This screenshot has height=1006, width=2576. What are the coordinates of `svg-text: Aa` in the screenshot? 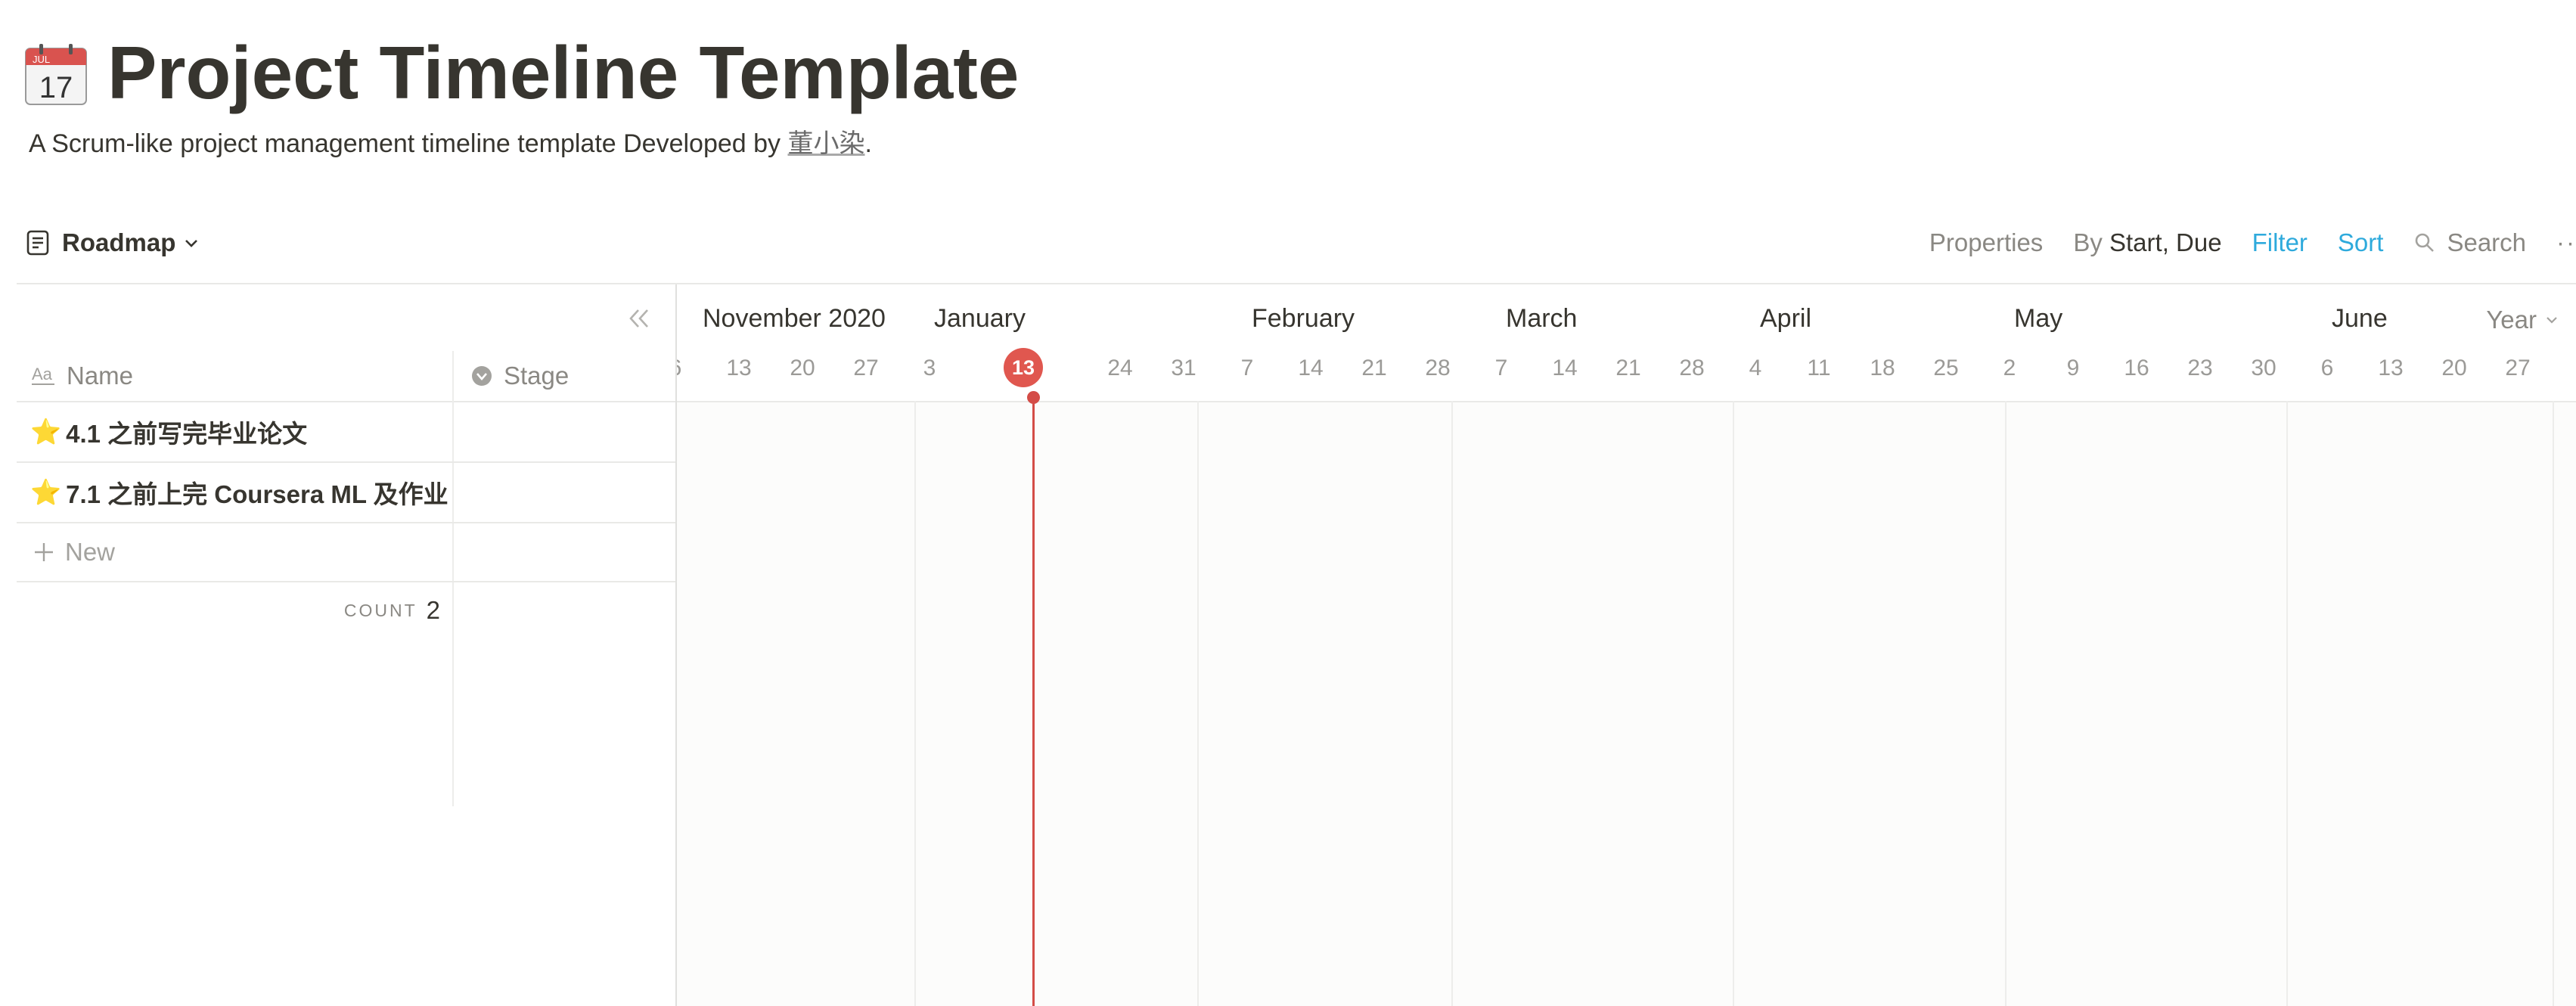 It's located at (42, 374).